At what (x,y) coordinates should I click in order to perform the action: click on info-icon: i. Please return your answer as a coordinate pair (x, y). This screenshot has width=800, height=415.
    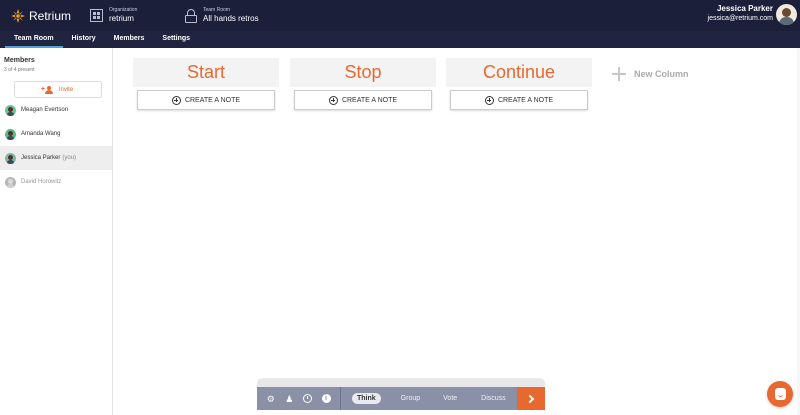
    Looking at the image, I should click on (326, 398).